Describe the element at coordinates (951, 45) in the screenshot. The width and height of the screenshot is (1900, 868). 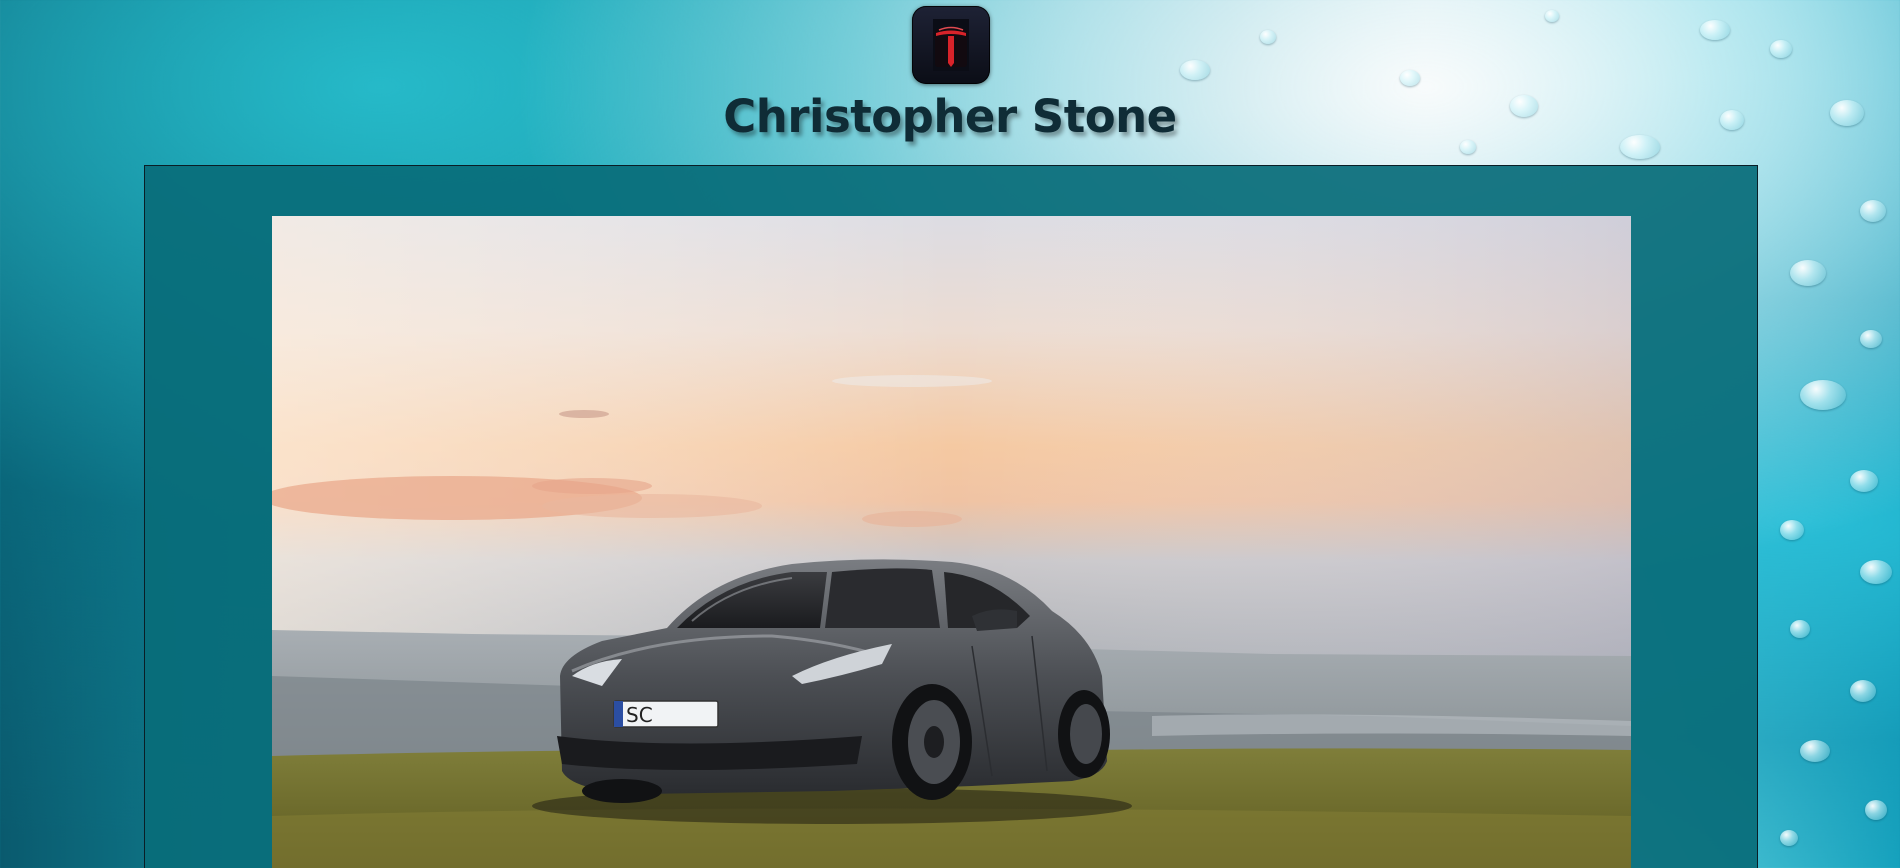
I see `tesla-logo-icon` at that location.